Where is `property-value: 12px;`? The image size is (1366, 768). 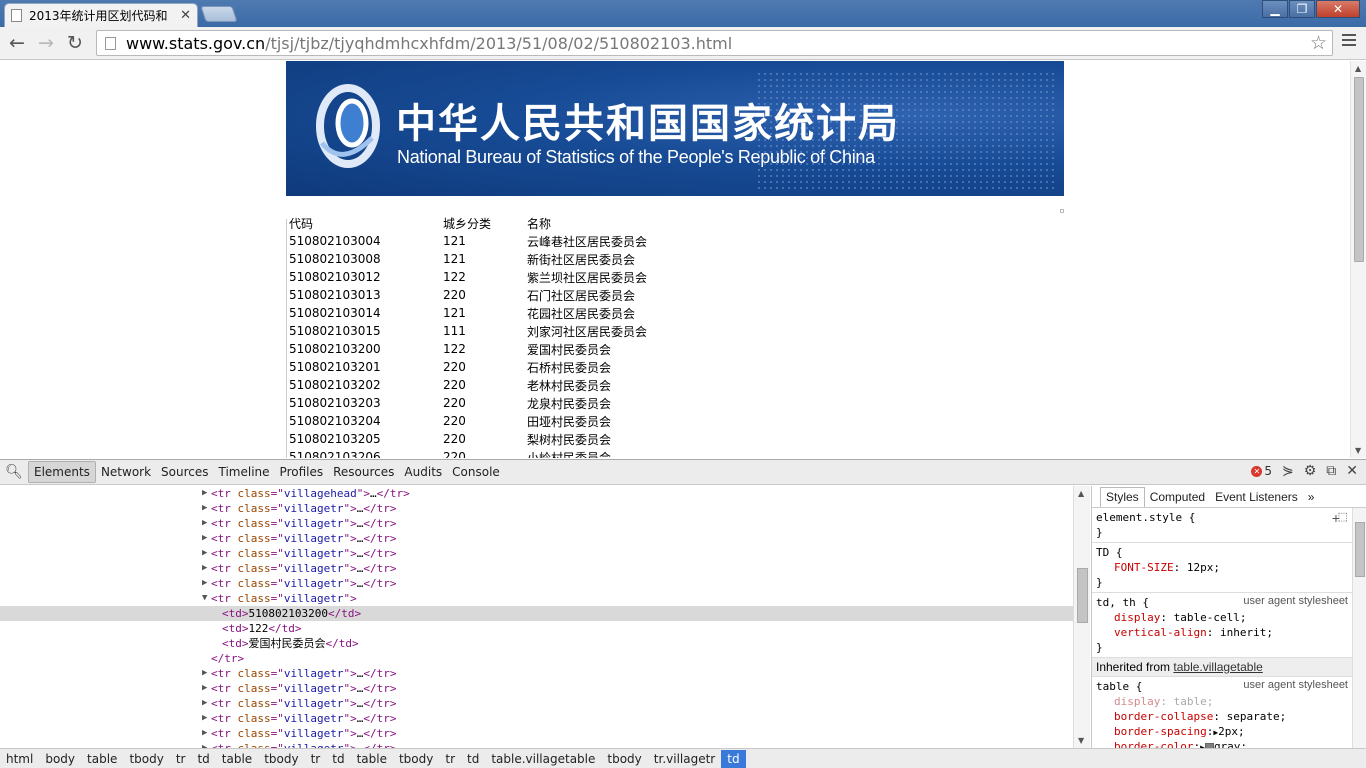
property-value: 12px; is located at coordinates (1203, 567).